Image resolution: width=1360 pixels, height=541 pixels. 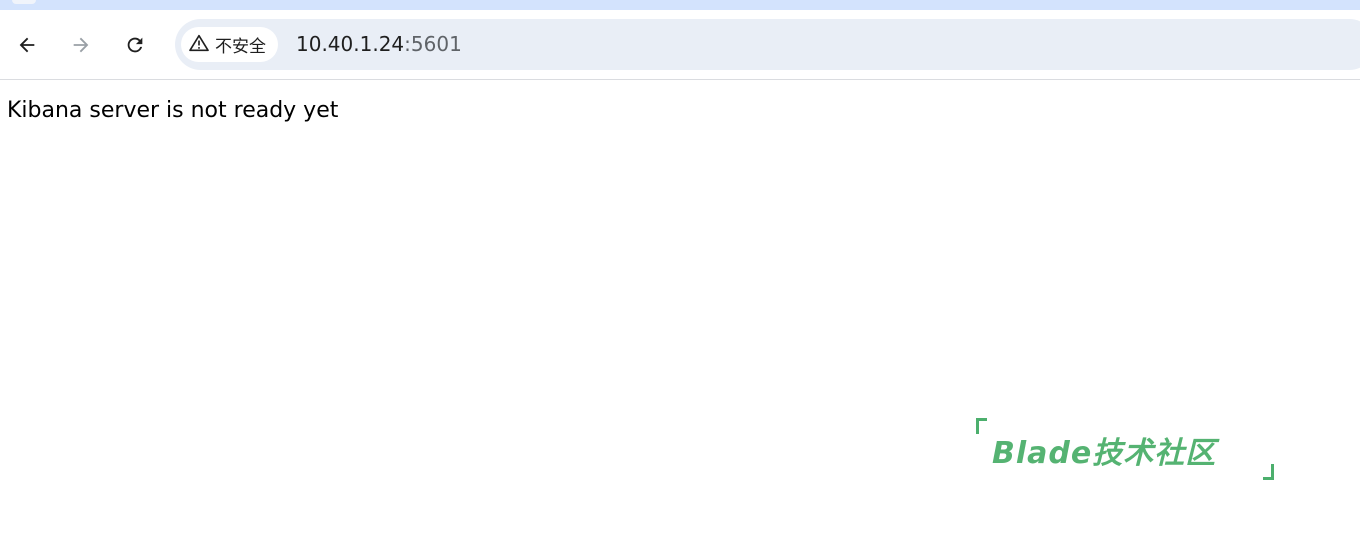 I want to click on tab-strip, so click(x=680, y=5).